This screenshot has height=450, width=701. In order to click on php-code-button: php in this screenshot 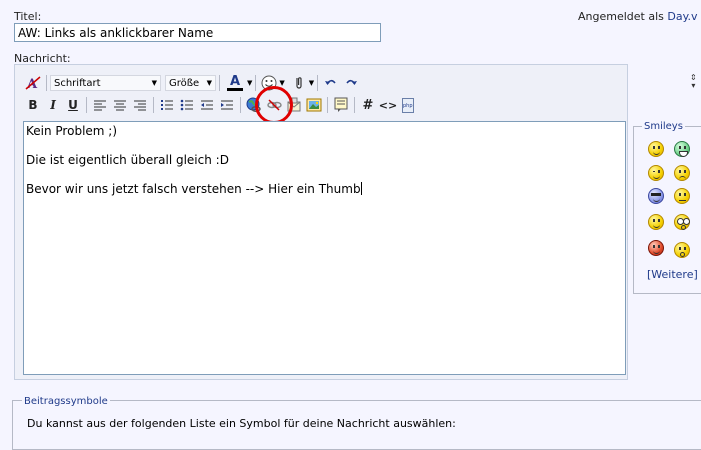, I will do `click(408, 105)`.